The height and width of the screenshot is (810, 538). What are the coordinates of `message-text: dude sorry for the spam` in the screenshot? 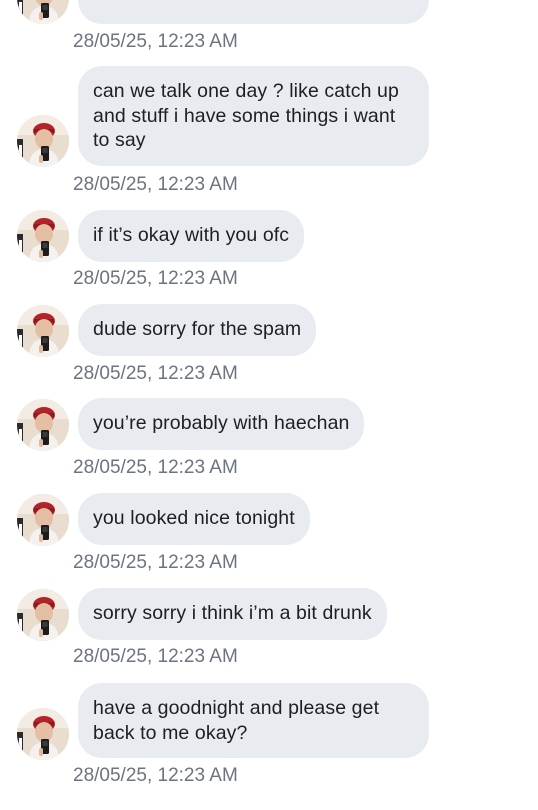 It's located at (197, 329).